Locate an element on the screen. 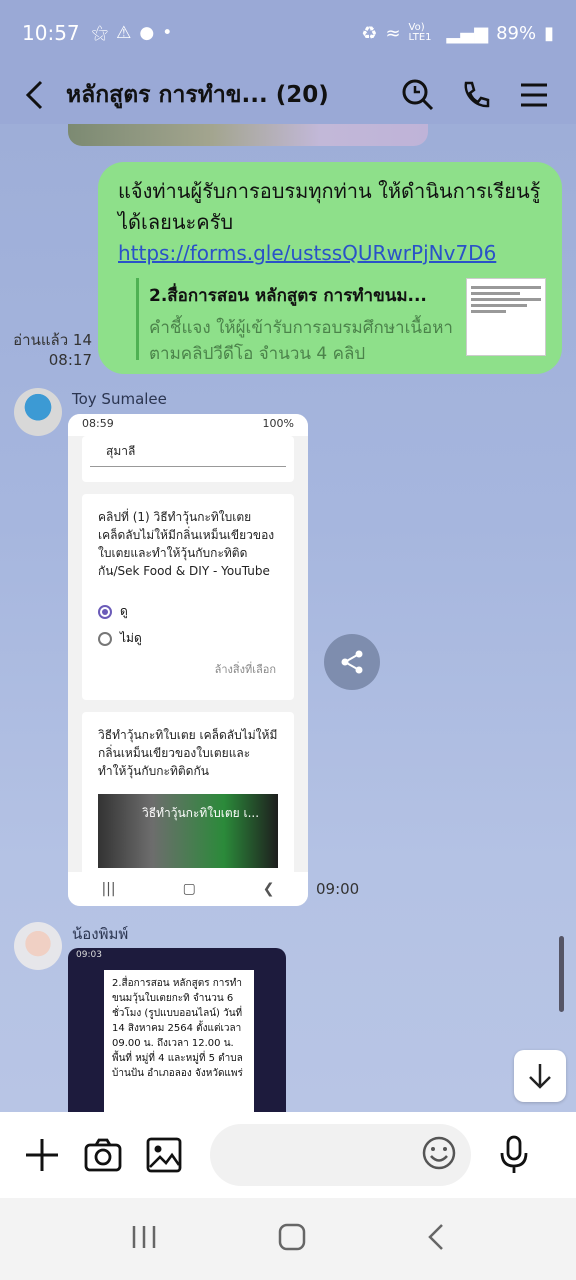 This screenshot has width=576, height=1280. radio-option-no: ไม่ดู is located at coordinates (188, 638).